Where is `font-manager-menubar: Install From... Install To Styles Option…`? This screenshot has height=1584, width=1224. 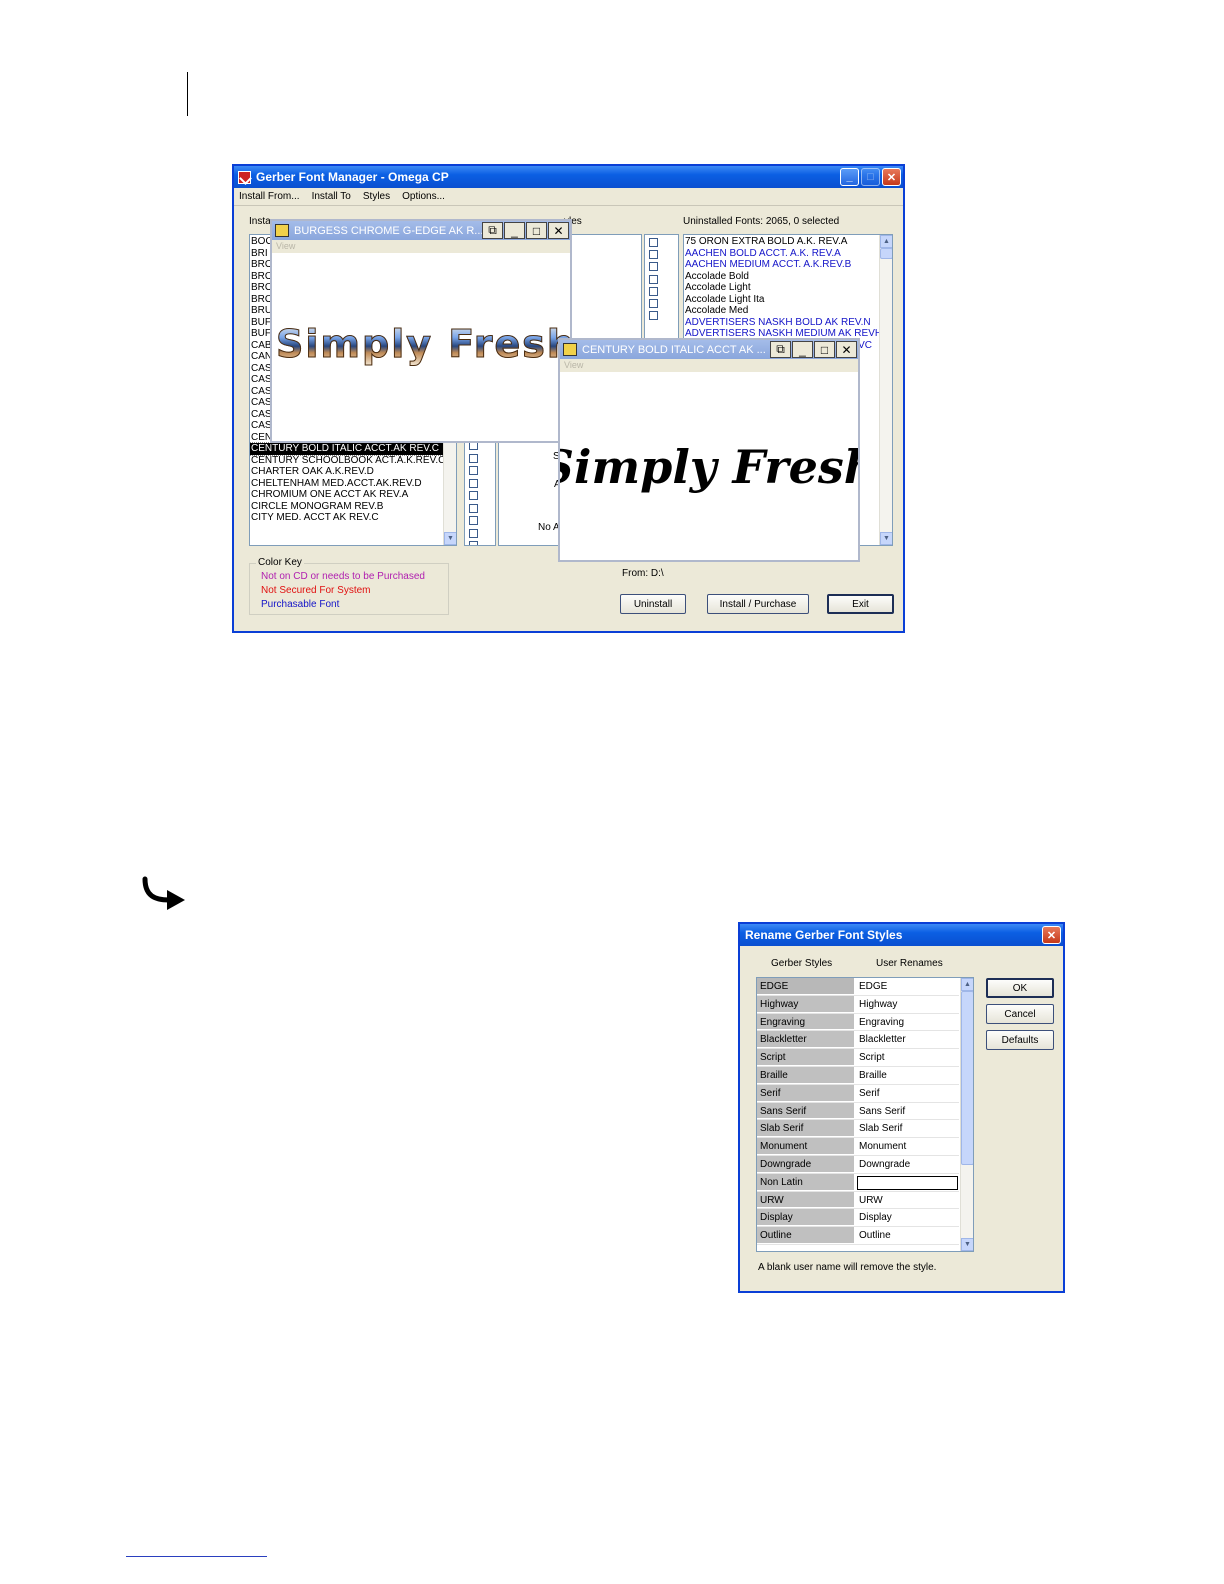
font-manager-menubar: Install From... Install To Styles Option… is located at coordinates (568, 197).